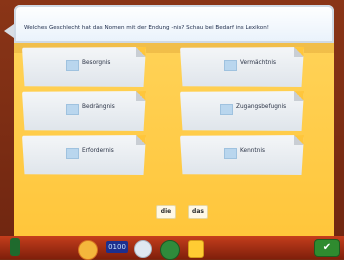 The width and height of the screenshot is (344, 260). I want to click on card-word: Vermächtnis, so click(258, 63).